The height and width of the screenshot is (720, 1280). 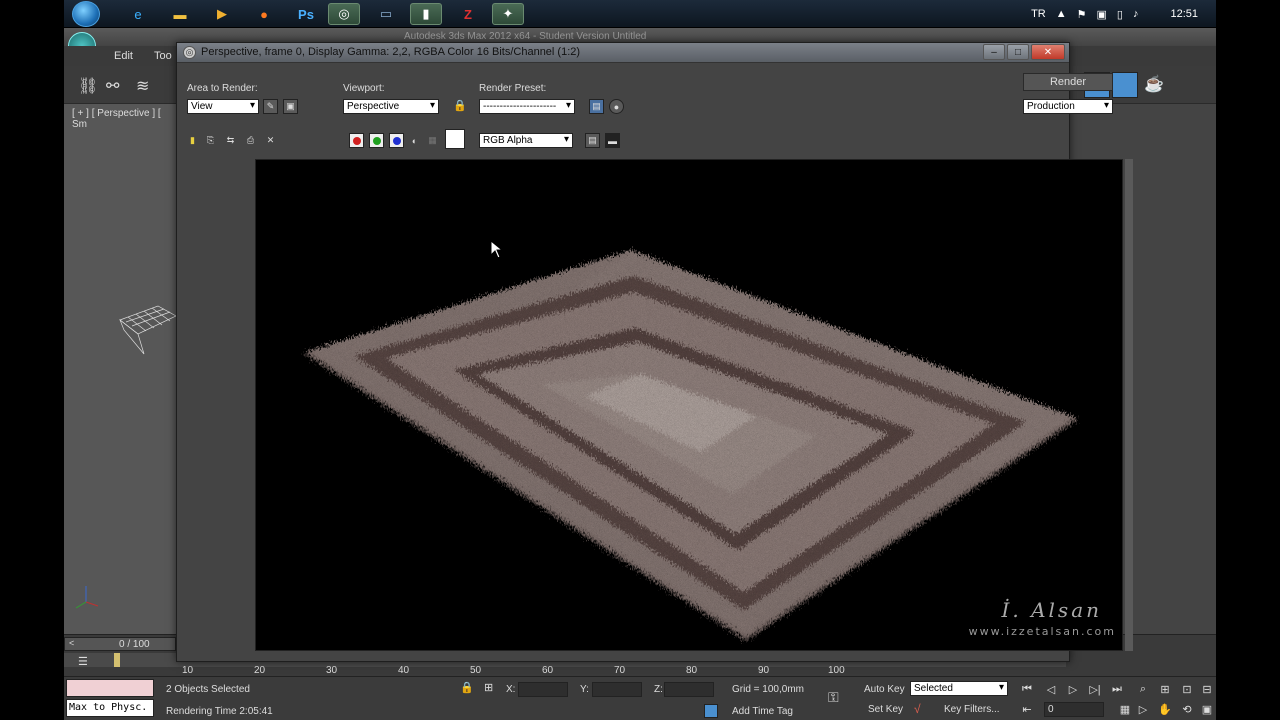 I want to click on maximize-button: □, so click(x=1018, y=52).